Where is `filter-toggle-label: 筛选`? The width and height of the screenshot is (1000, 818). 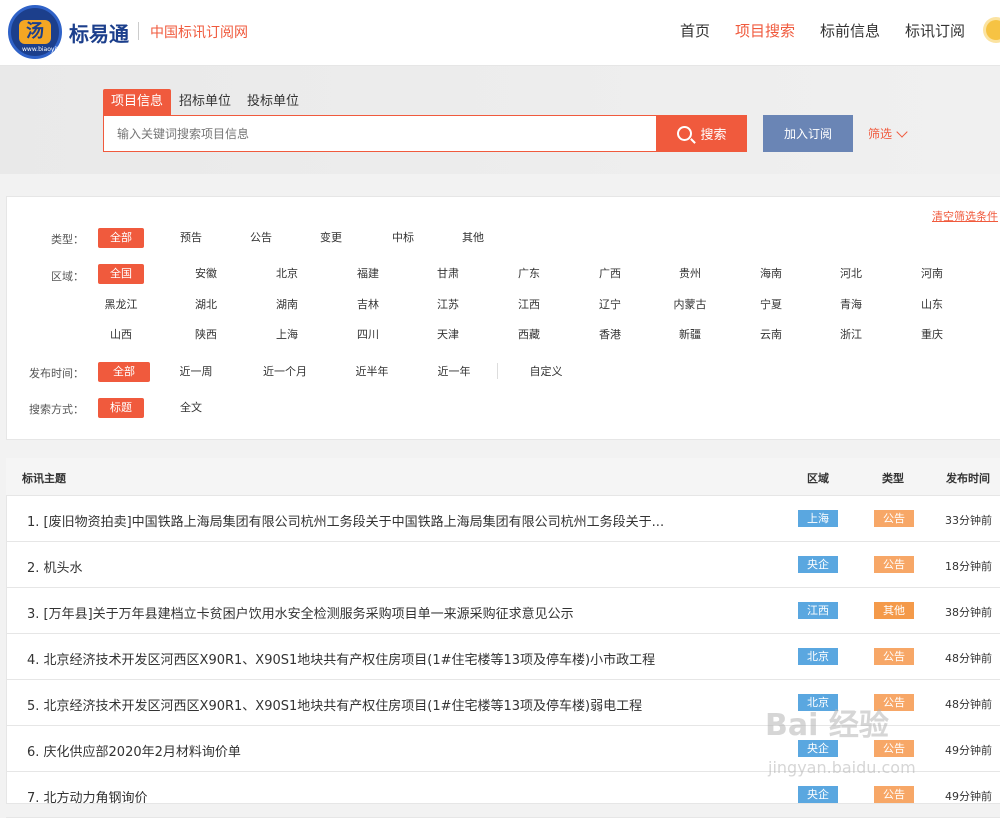 filter-toggle-label: 筛选 is located at coordinates (880, 134).